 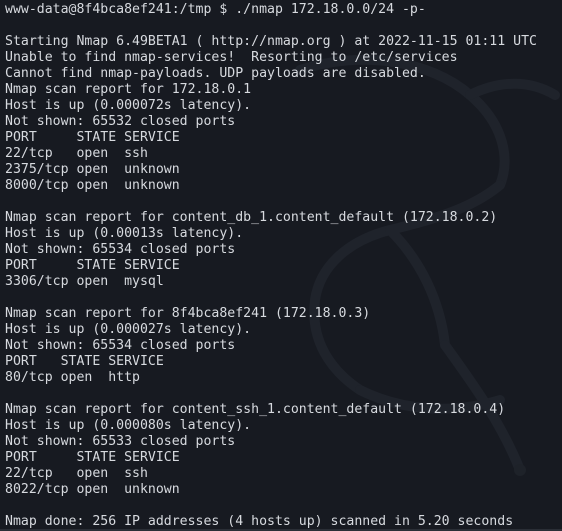 I want to click on terminal-line: Host is up (0.000027s latency)., so click(x=128, y=329).